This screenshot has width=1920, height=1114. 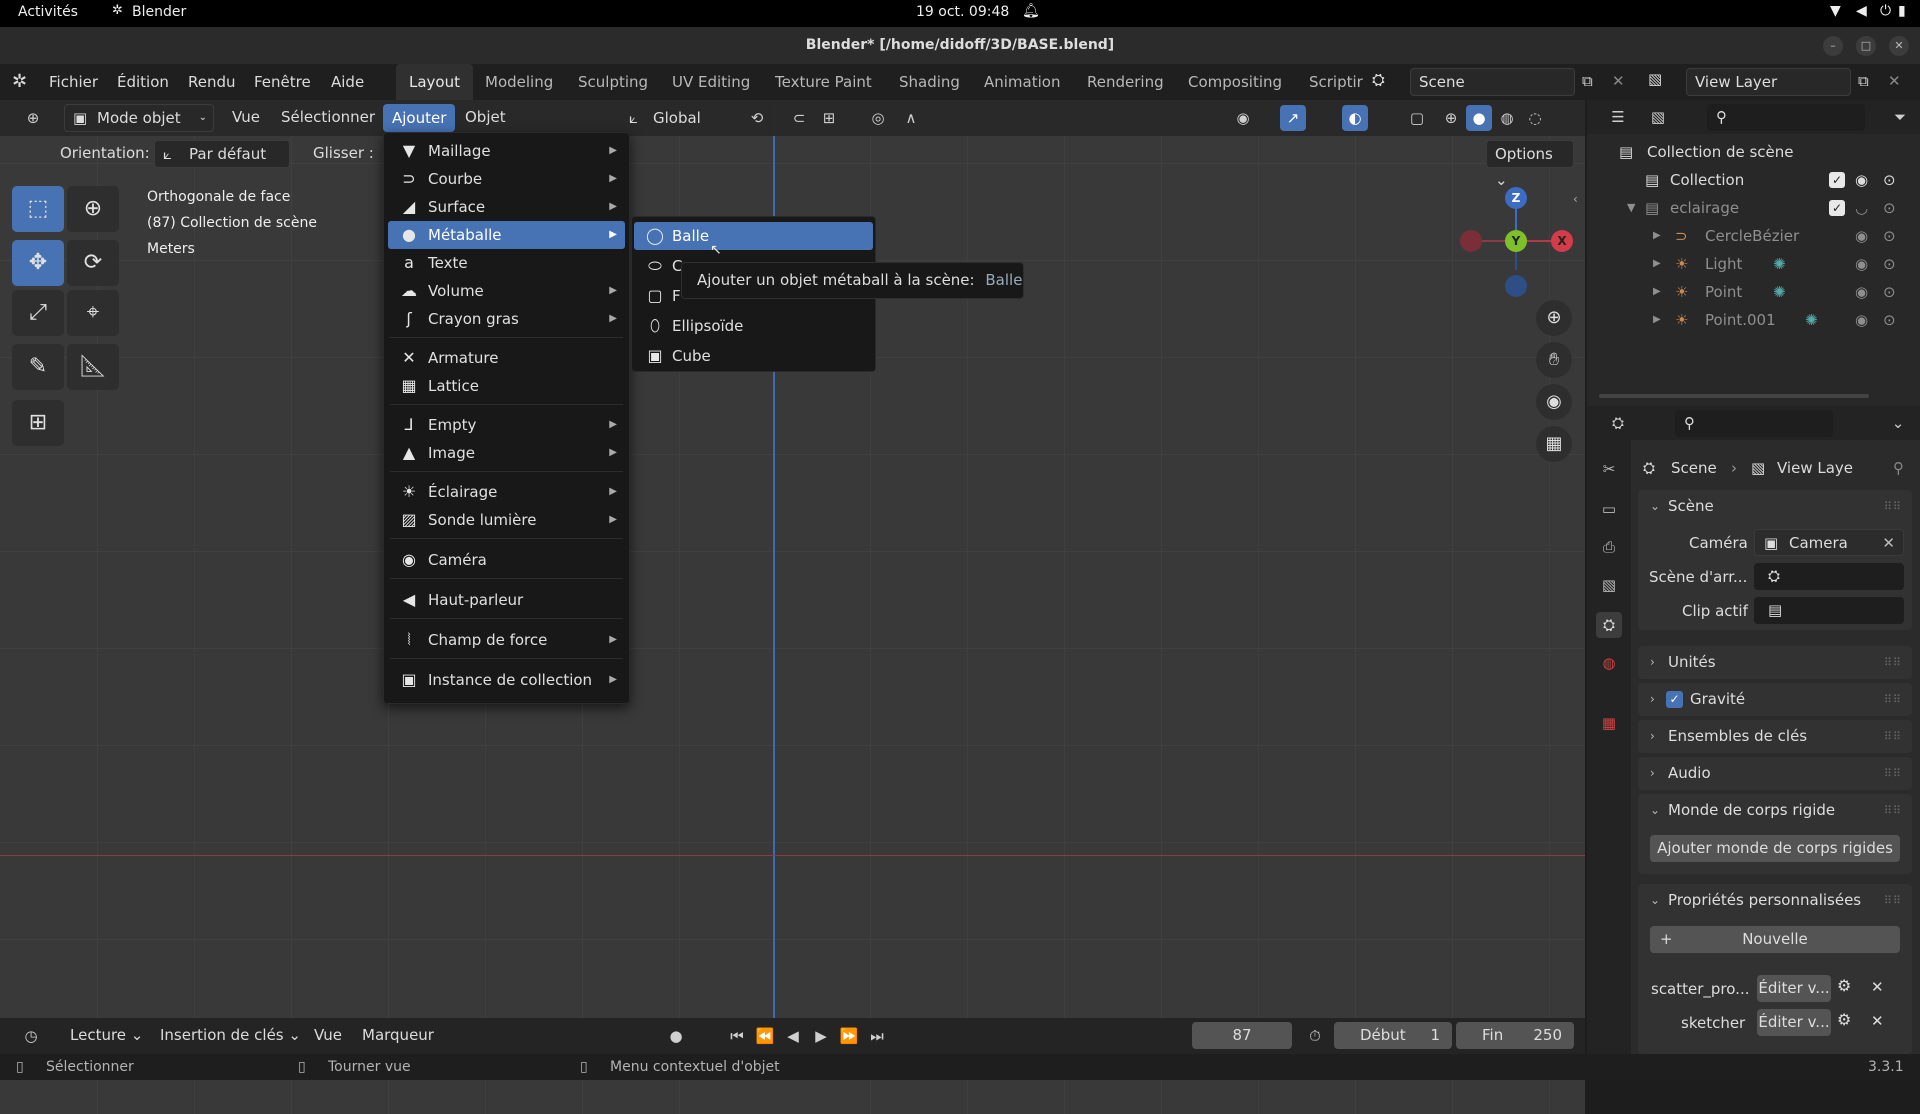 What do you see at coordinates (1451, 118) in the screenshot?
I see `wireframe-shading-icon: ⊕` at bounding box center [1451, 118].